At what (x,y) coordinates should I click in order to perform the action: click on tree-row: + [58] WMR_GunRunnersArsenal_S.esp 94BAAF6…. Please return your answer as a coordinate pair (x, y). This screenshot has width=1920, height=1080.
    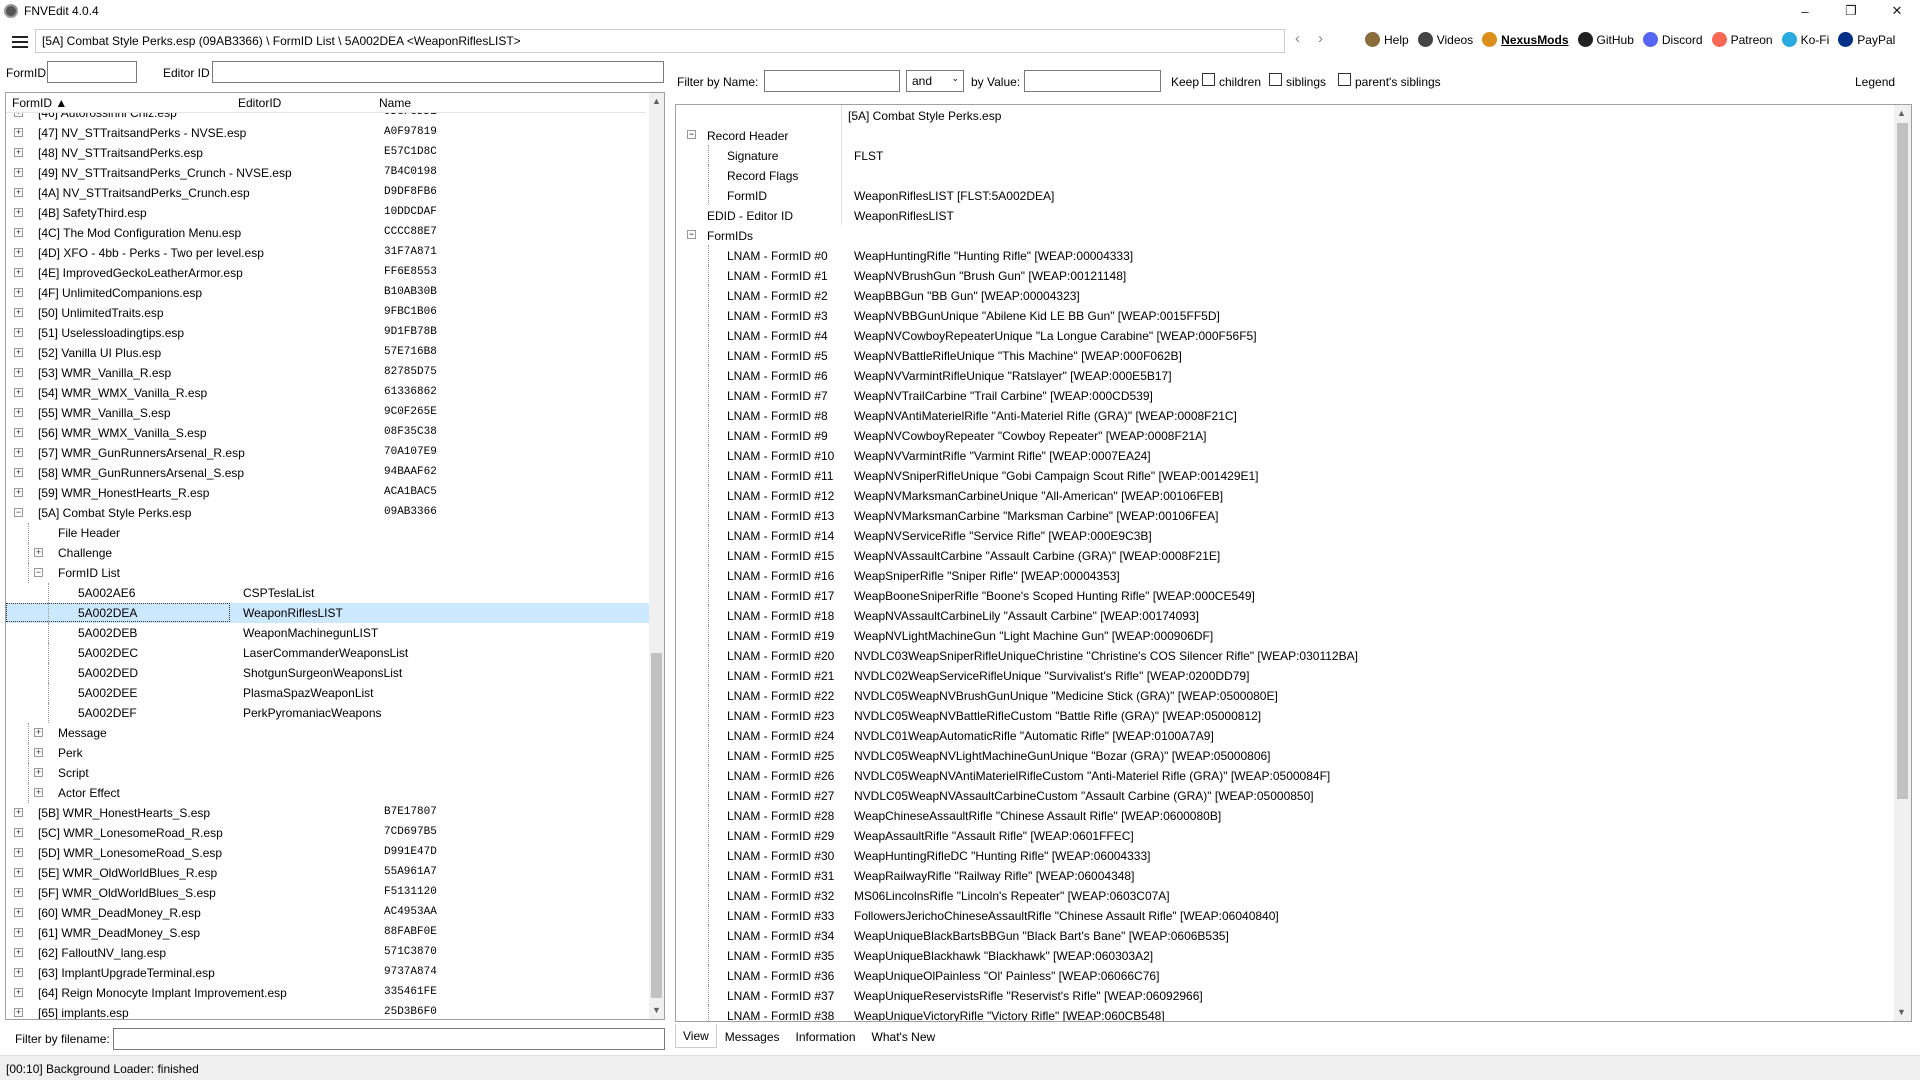
    Looking at the image, I should click on (328, 473).